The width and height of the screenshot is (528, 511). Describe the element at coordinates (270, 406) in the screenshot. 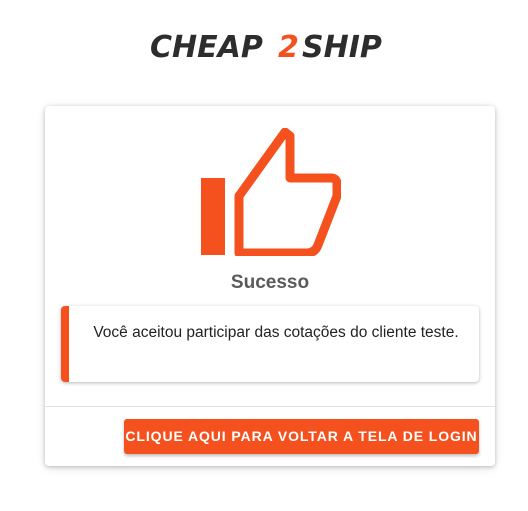

I see `card-divider` at that location.